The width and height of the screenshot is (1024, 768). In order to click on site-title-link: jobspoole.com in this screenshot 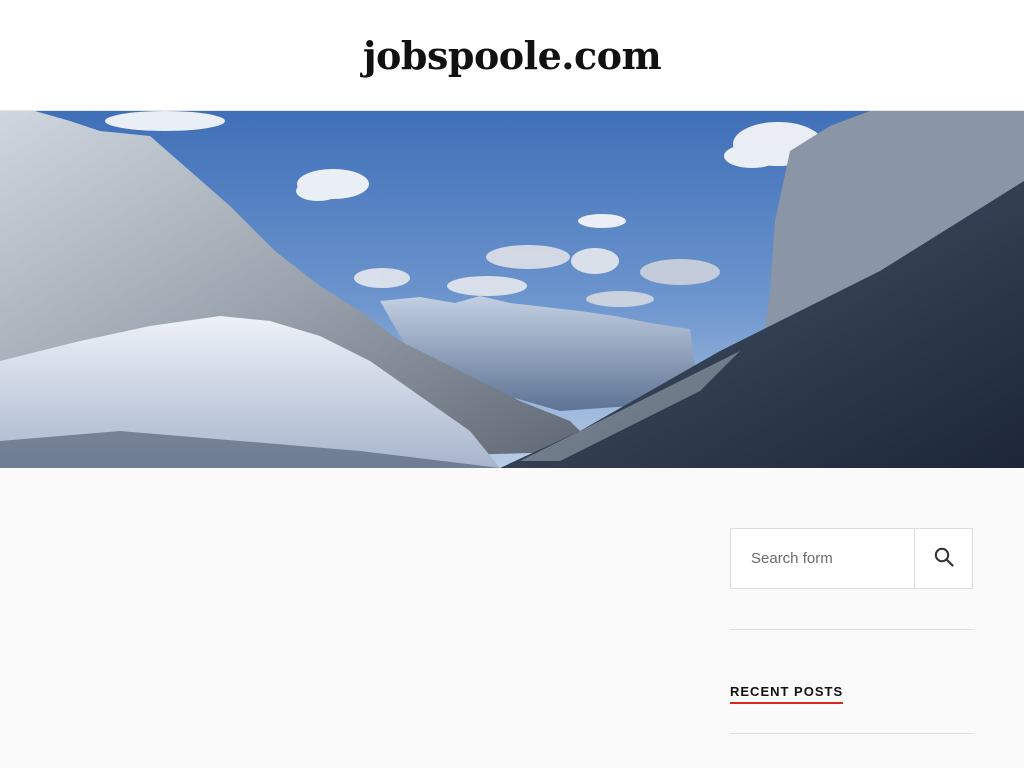, I will do `click(512, 56)`.